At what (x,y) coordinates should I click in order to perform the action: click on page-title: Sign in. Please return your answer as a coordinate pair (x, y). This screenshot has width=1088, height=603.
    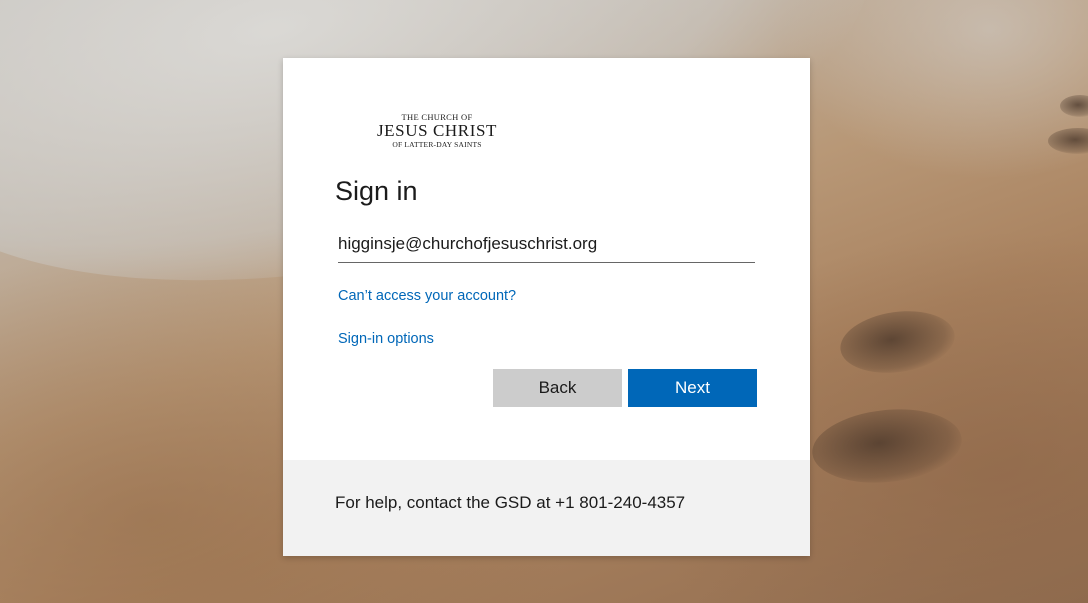
    Looking at the image, I should click on (376, 191).